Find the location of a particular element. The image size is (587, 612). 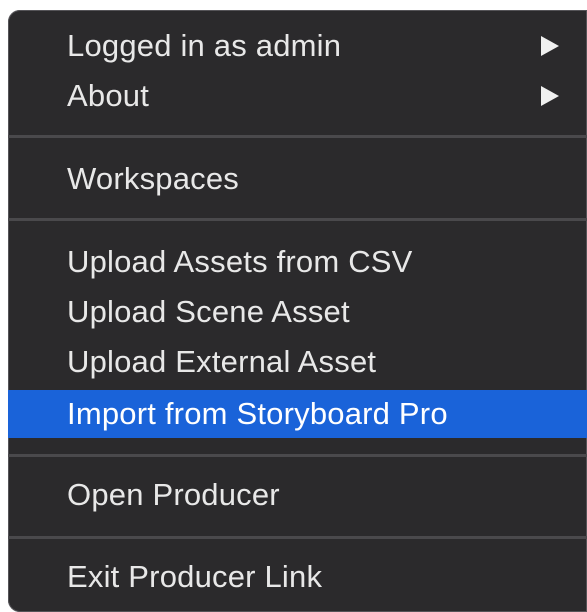

menu-item-about: About is located at coordinates (297, 96).